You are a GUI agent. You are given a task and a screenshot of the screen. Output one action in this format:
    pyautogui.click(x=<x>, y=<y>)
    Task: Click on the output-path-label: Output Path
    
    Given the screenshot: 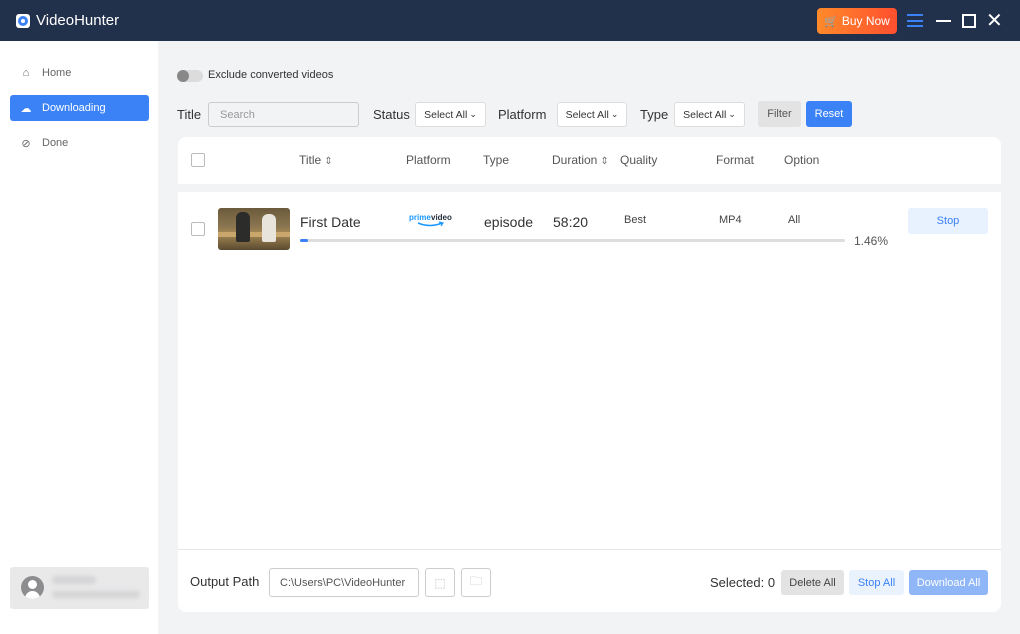 What is the action you would take?
    pyautogui.click(x=225, y=581)
    